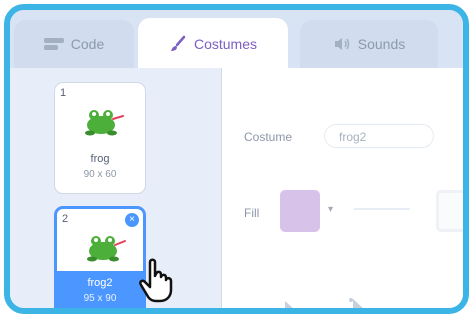 The width and height of the screenshot is (473, 318). Describe the element at coordinates (100, 283) in the screenshot. I see `costume-name: frog2` at that location.